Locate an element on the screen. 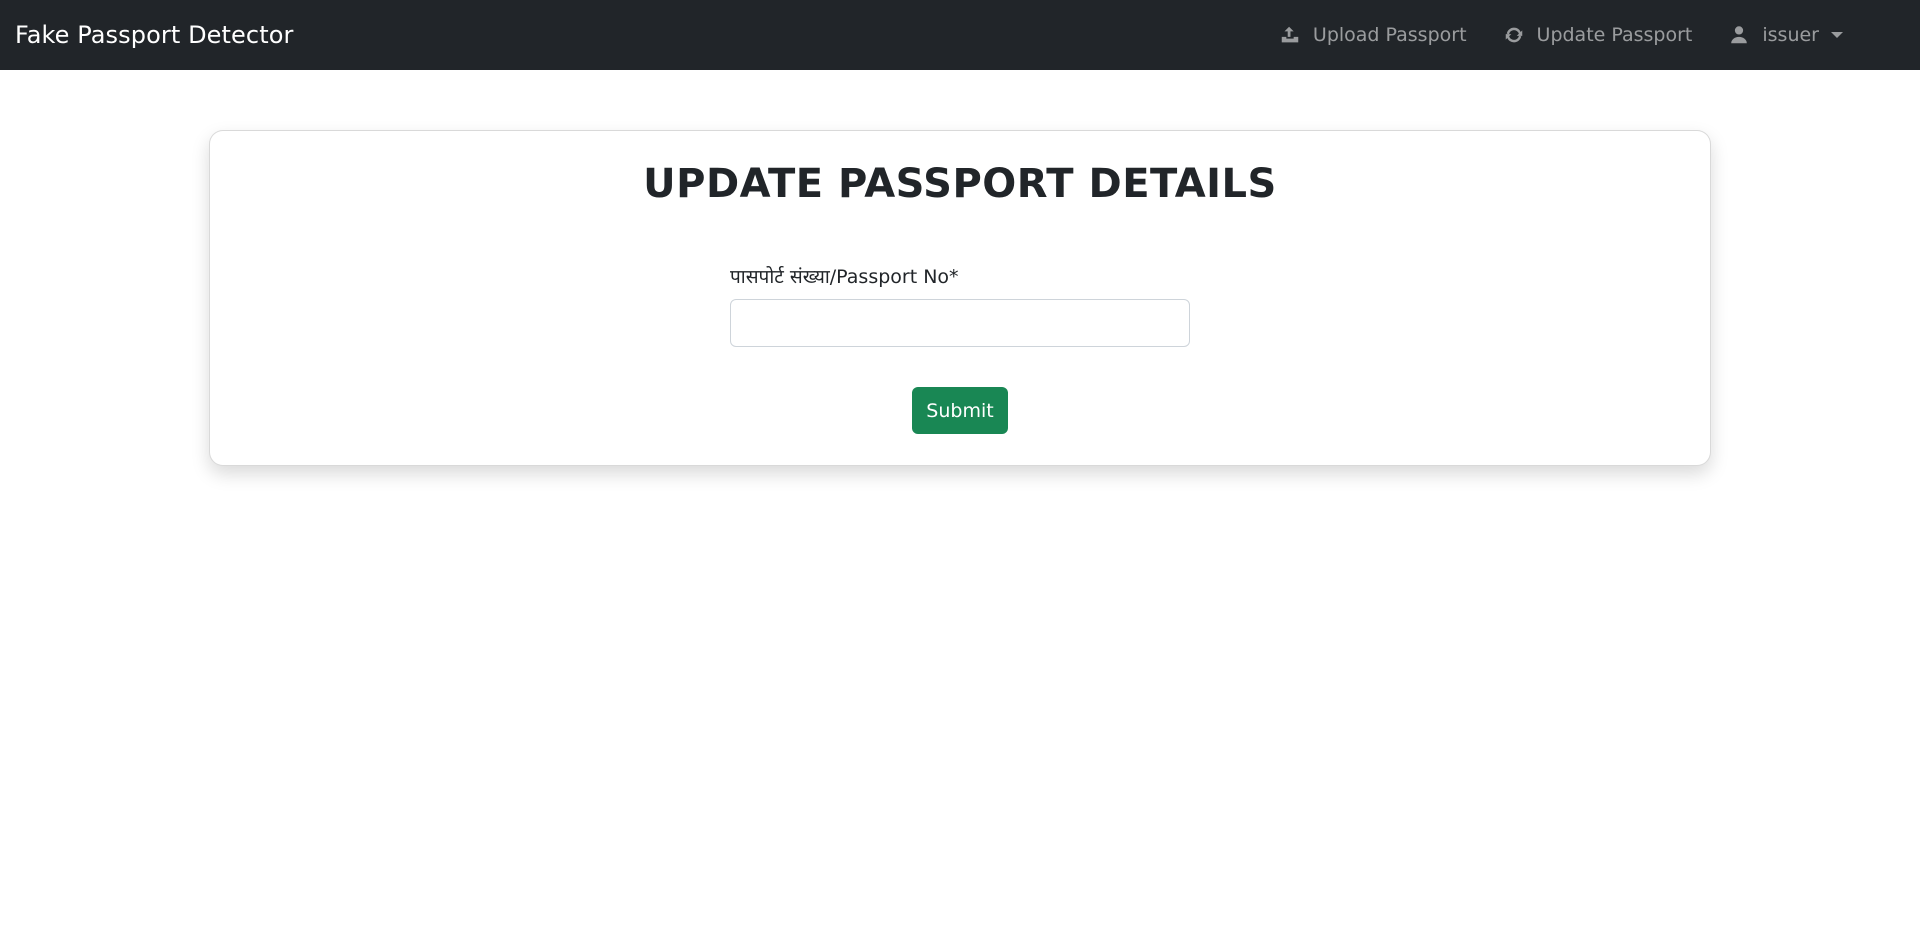 This screenshot has height=945, width=1920. navbar-menu: Upload Passport Update Passport issuer is located at coordinates (1543, 35).